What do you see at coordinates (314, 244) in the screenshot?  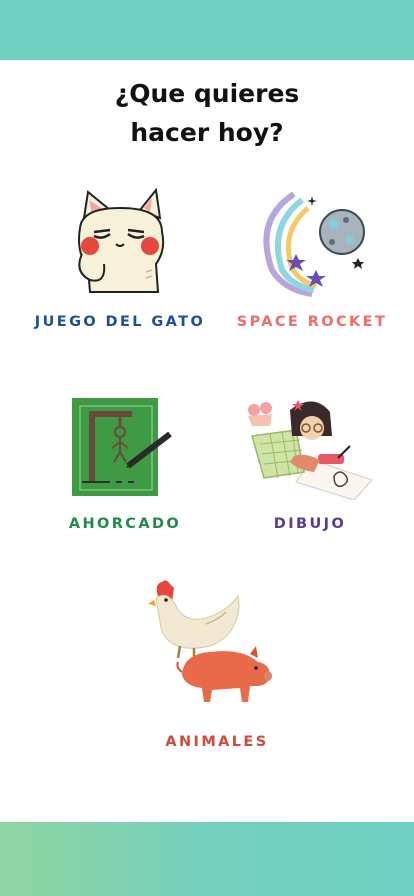 I see `planet-icon` at bounding box center [314, 244].